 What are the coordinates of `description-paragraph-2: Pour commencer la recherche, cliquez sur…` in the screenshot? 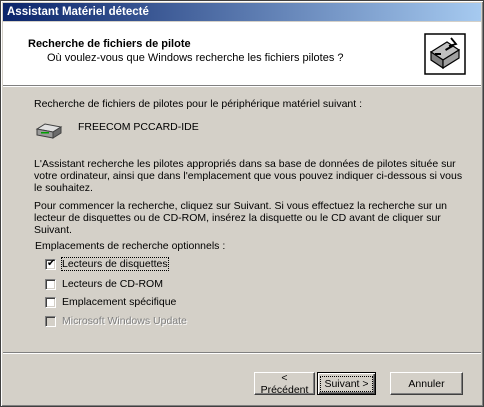 It's located at (241, 218).